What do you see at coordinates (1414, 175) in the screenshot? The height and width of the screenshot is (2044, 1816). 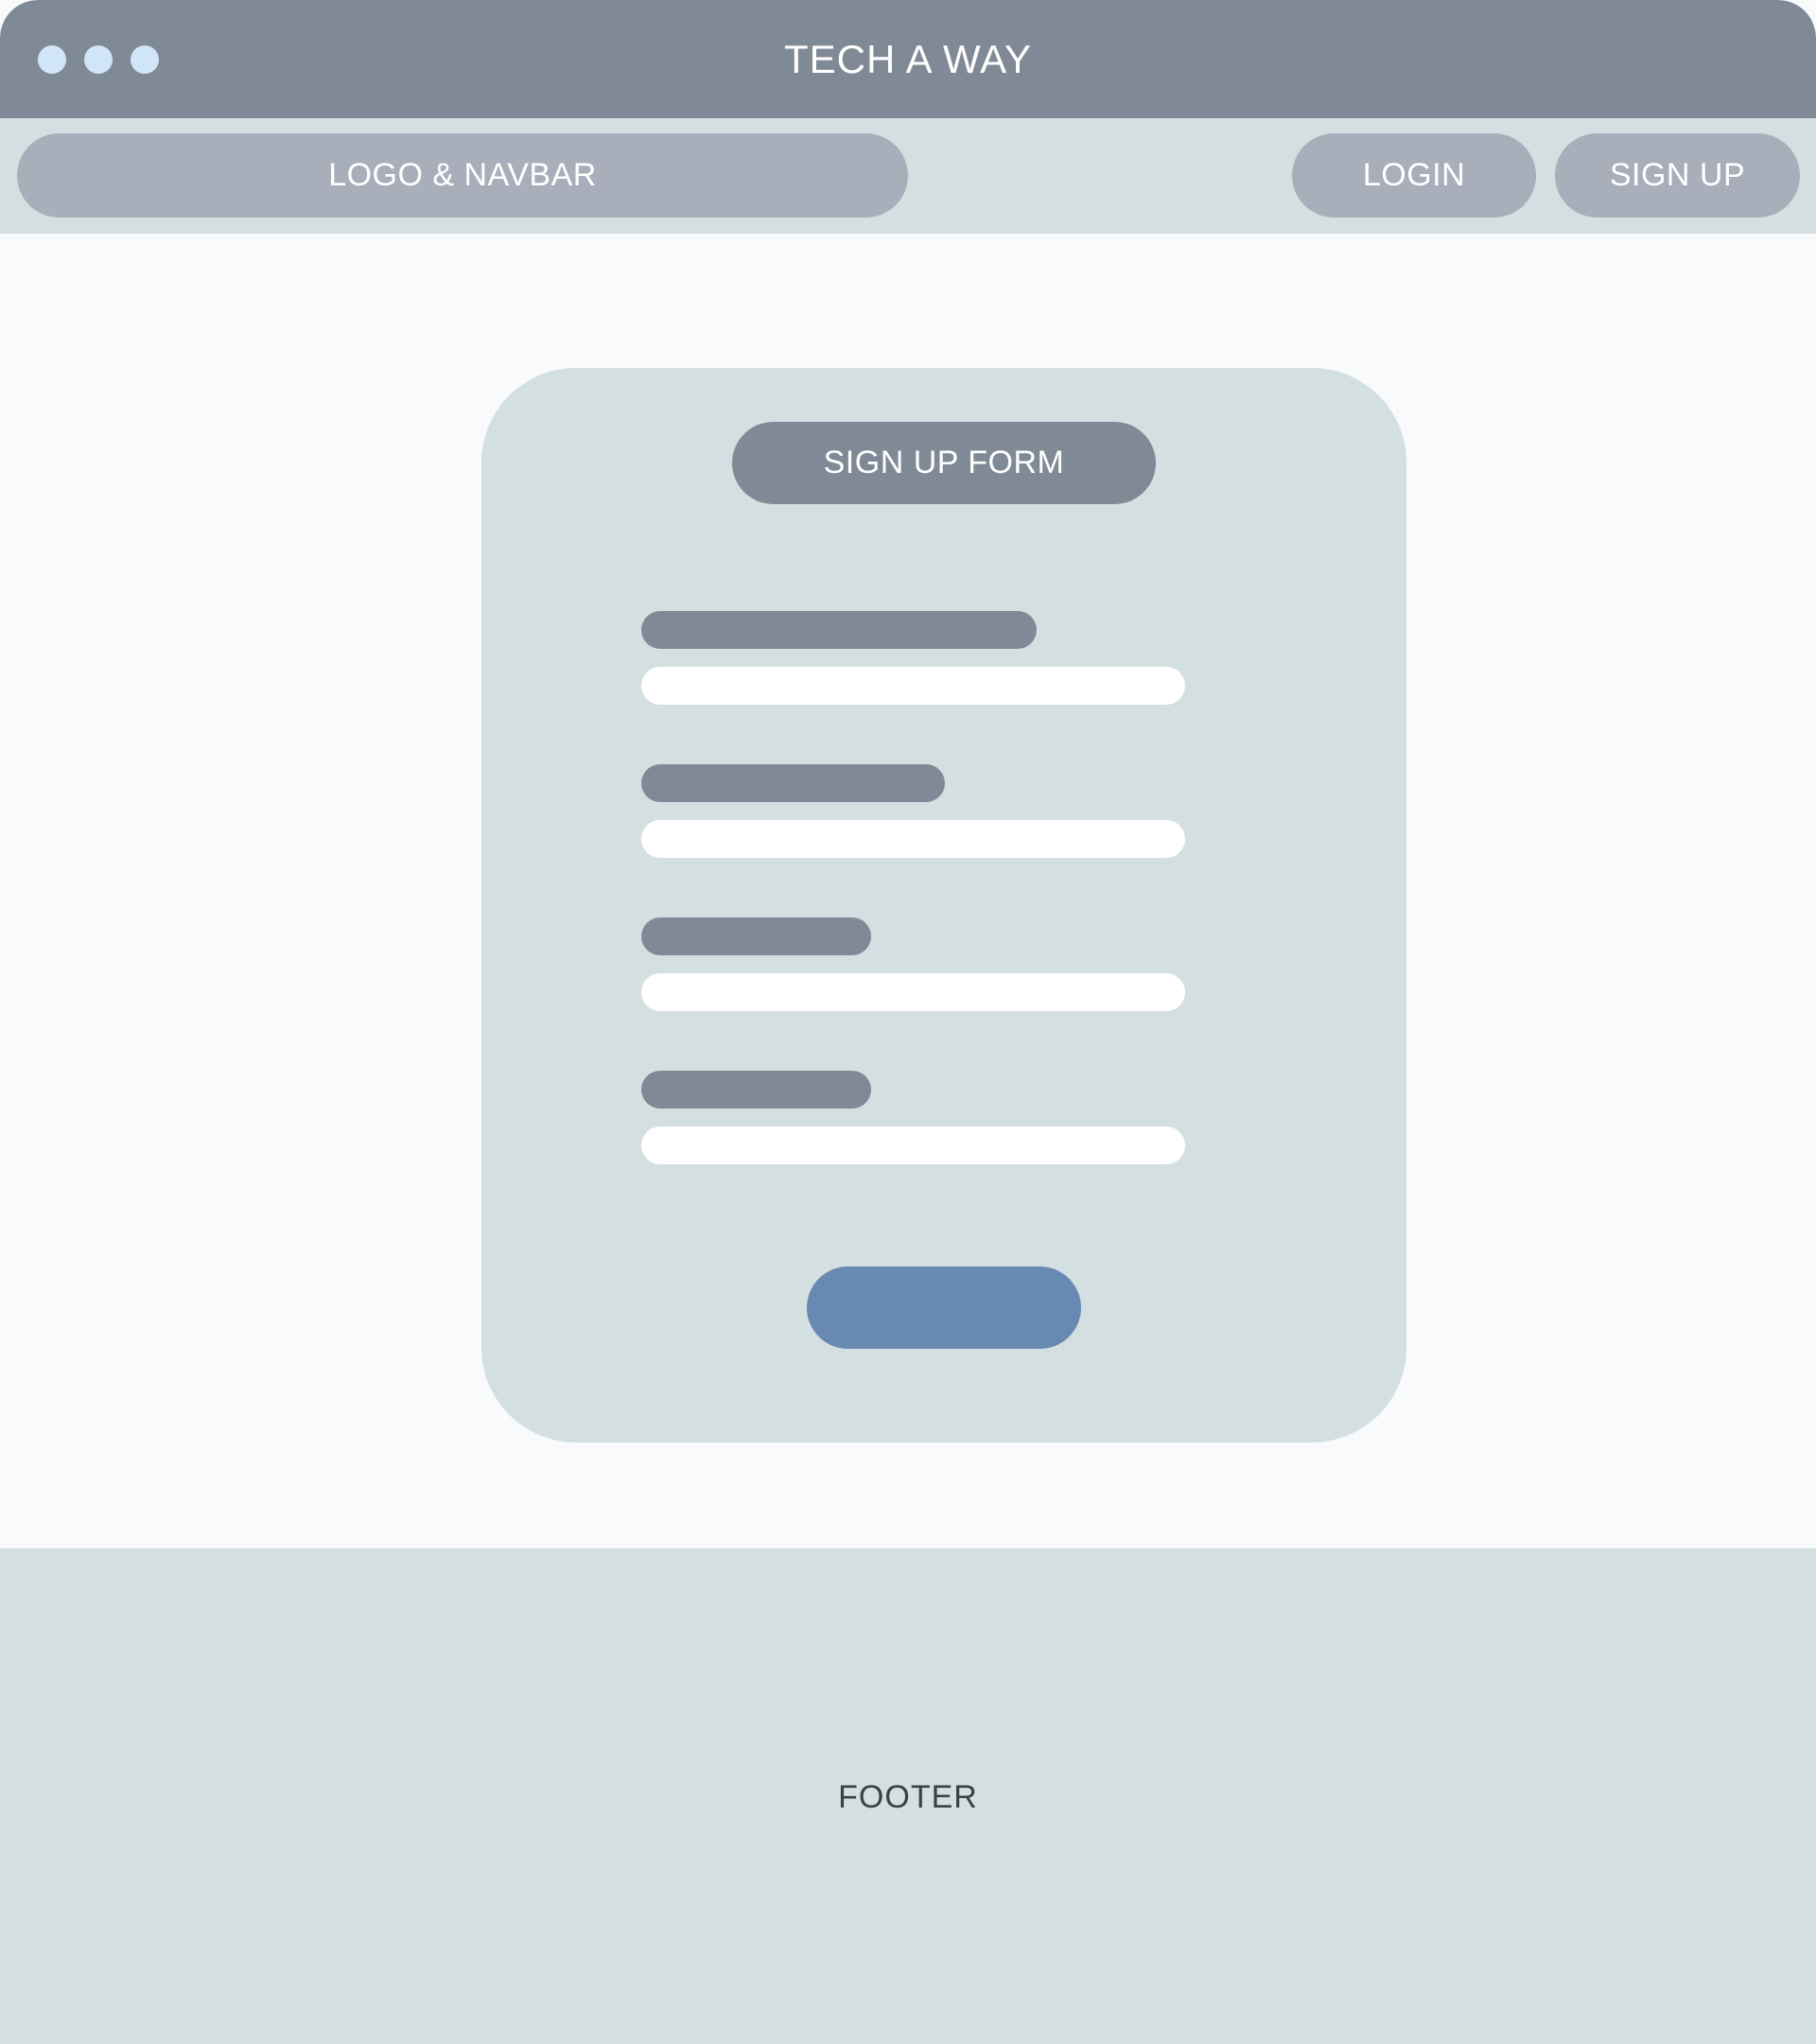 I see `login-button: LOGIN` at bounding box center [1414, 175].